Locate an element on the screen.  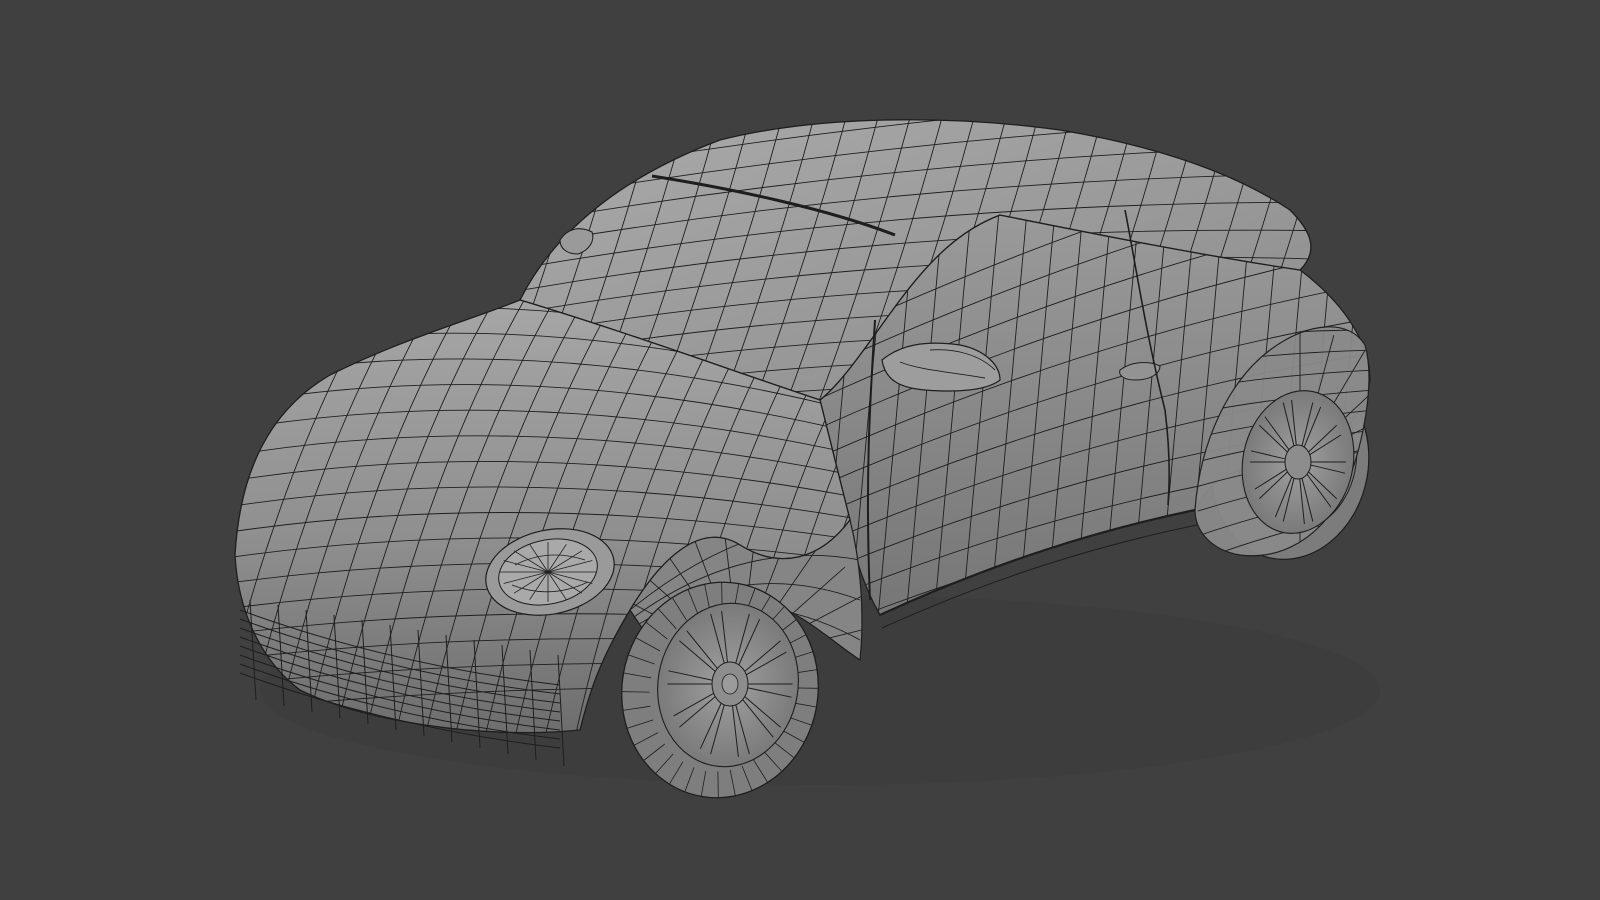
front-hub-cap is located at coordinates (730, 684).